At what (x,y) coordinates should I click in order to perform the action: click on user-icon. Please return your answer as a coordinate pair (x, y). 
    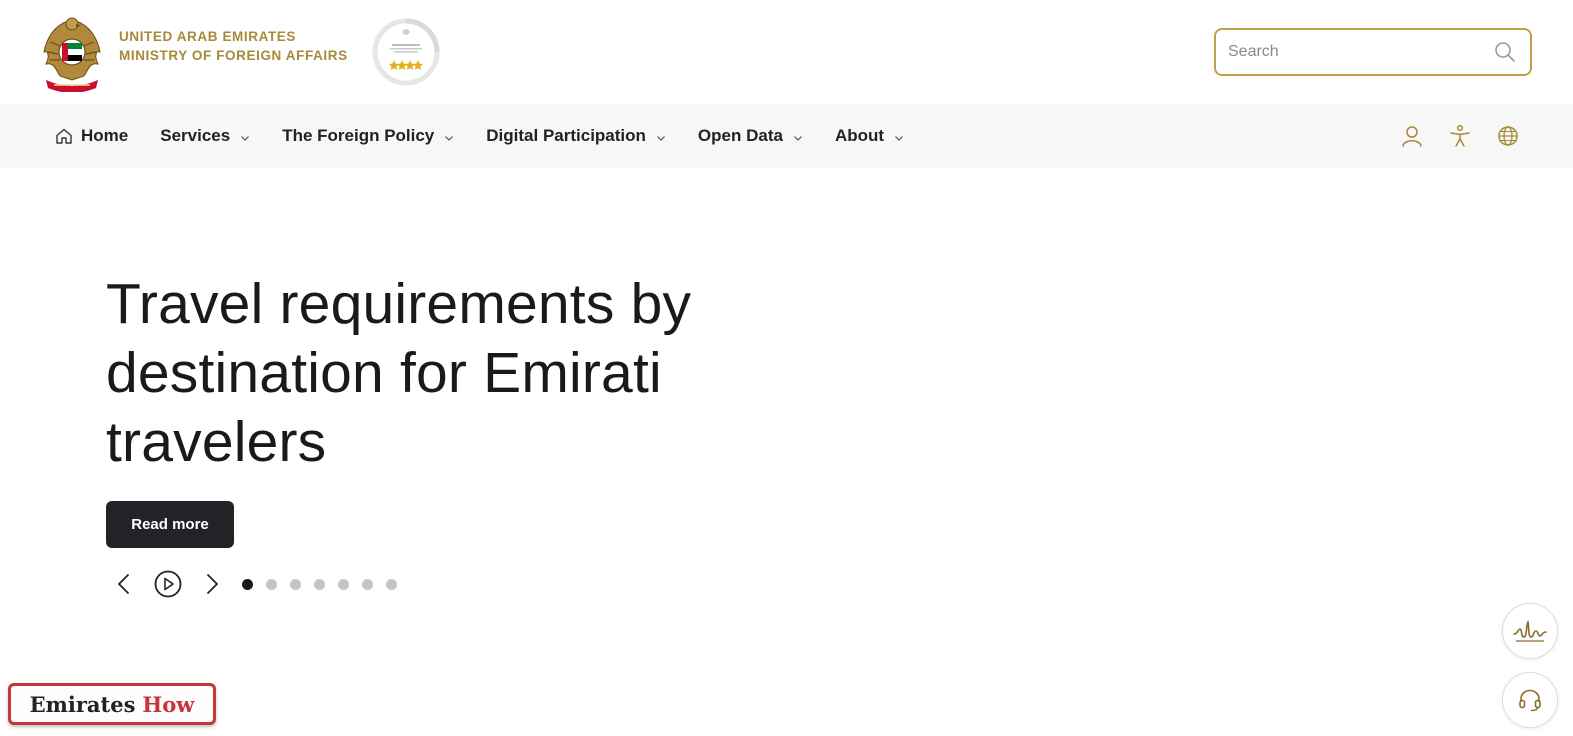
    Looking at the image, I should click on (1412, 136).